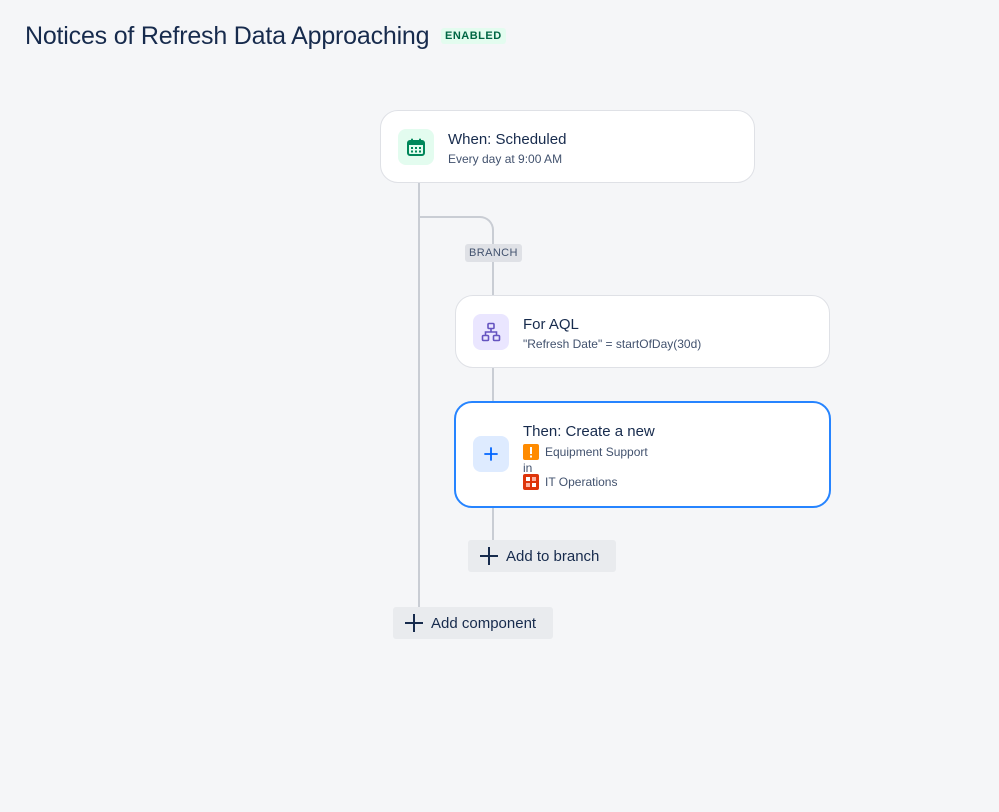 The width and height of the screenshot is (999, 812). I want to click on status-badge: ENABLED, so click(473, 36).